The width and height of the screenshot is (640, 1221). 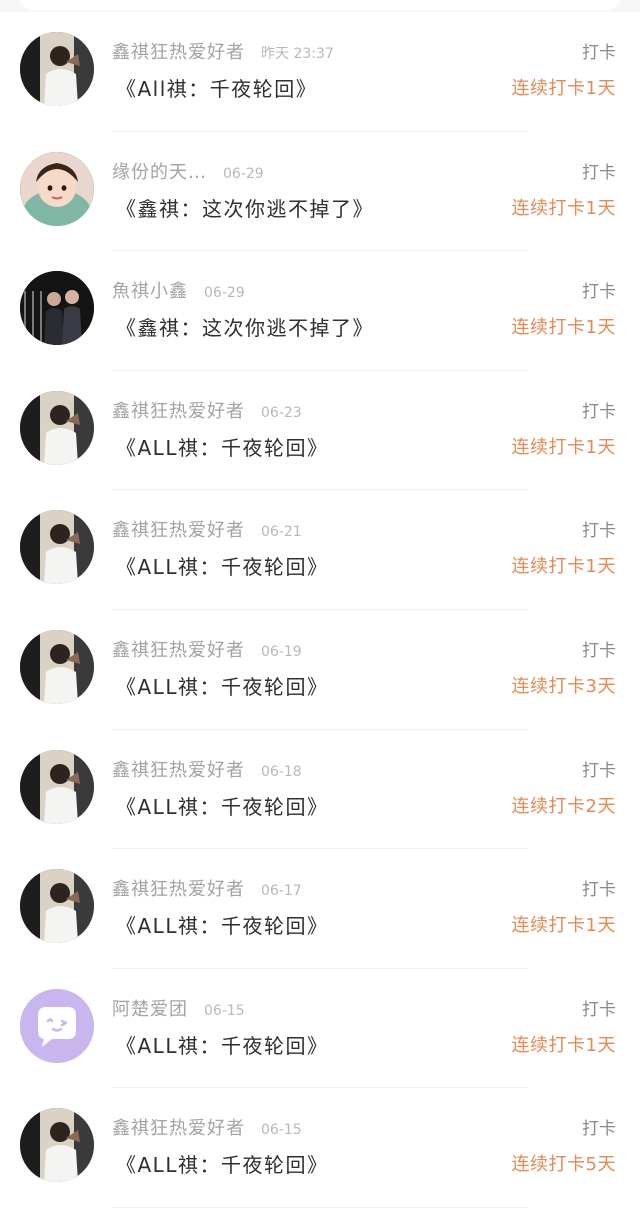 I want to click on streak-label: 连续打卡2天, so click(x=563, y=806).